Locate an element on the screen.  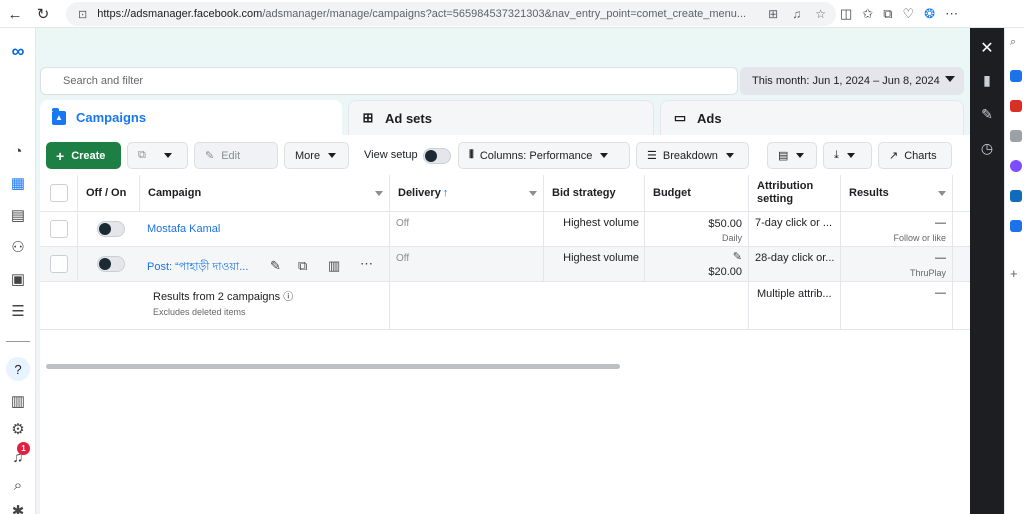
tab-campaigns: ▲ Campaigns is located at coordinates (191, 117).